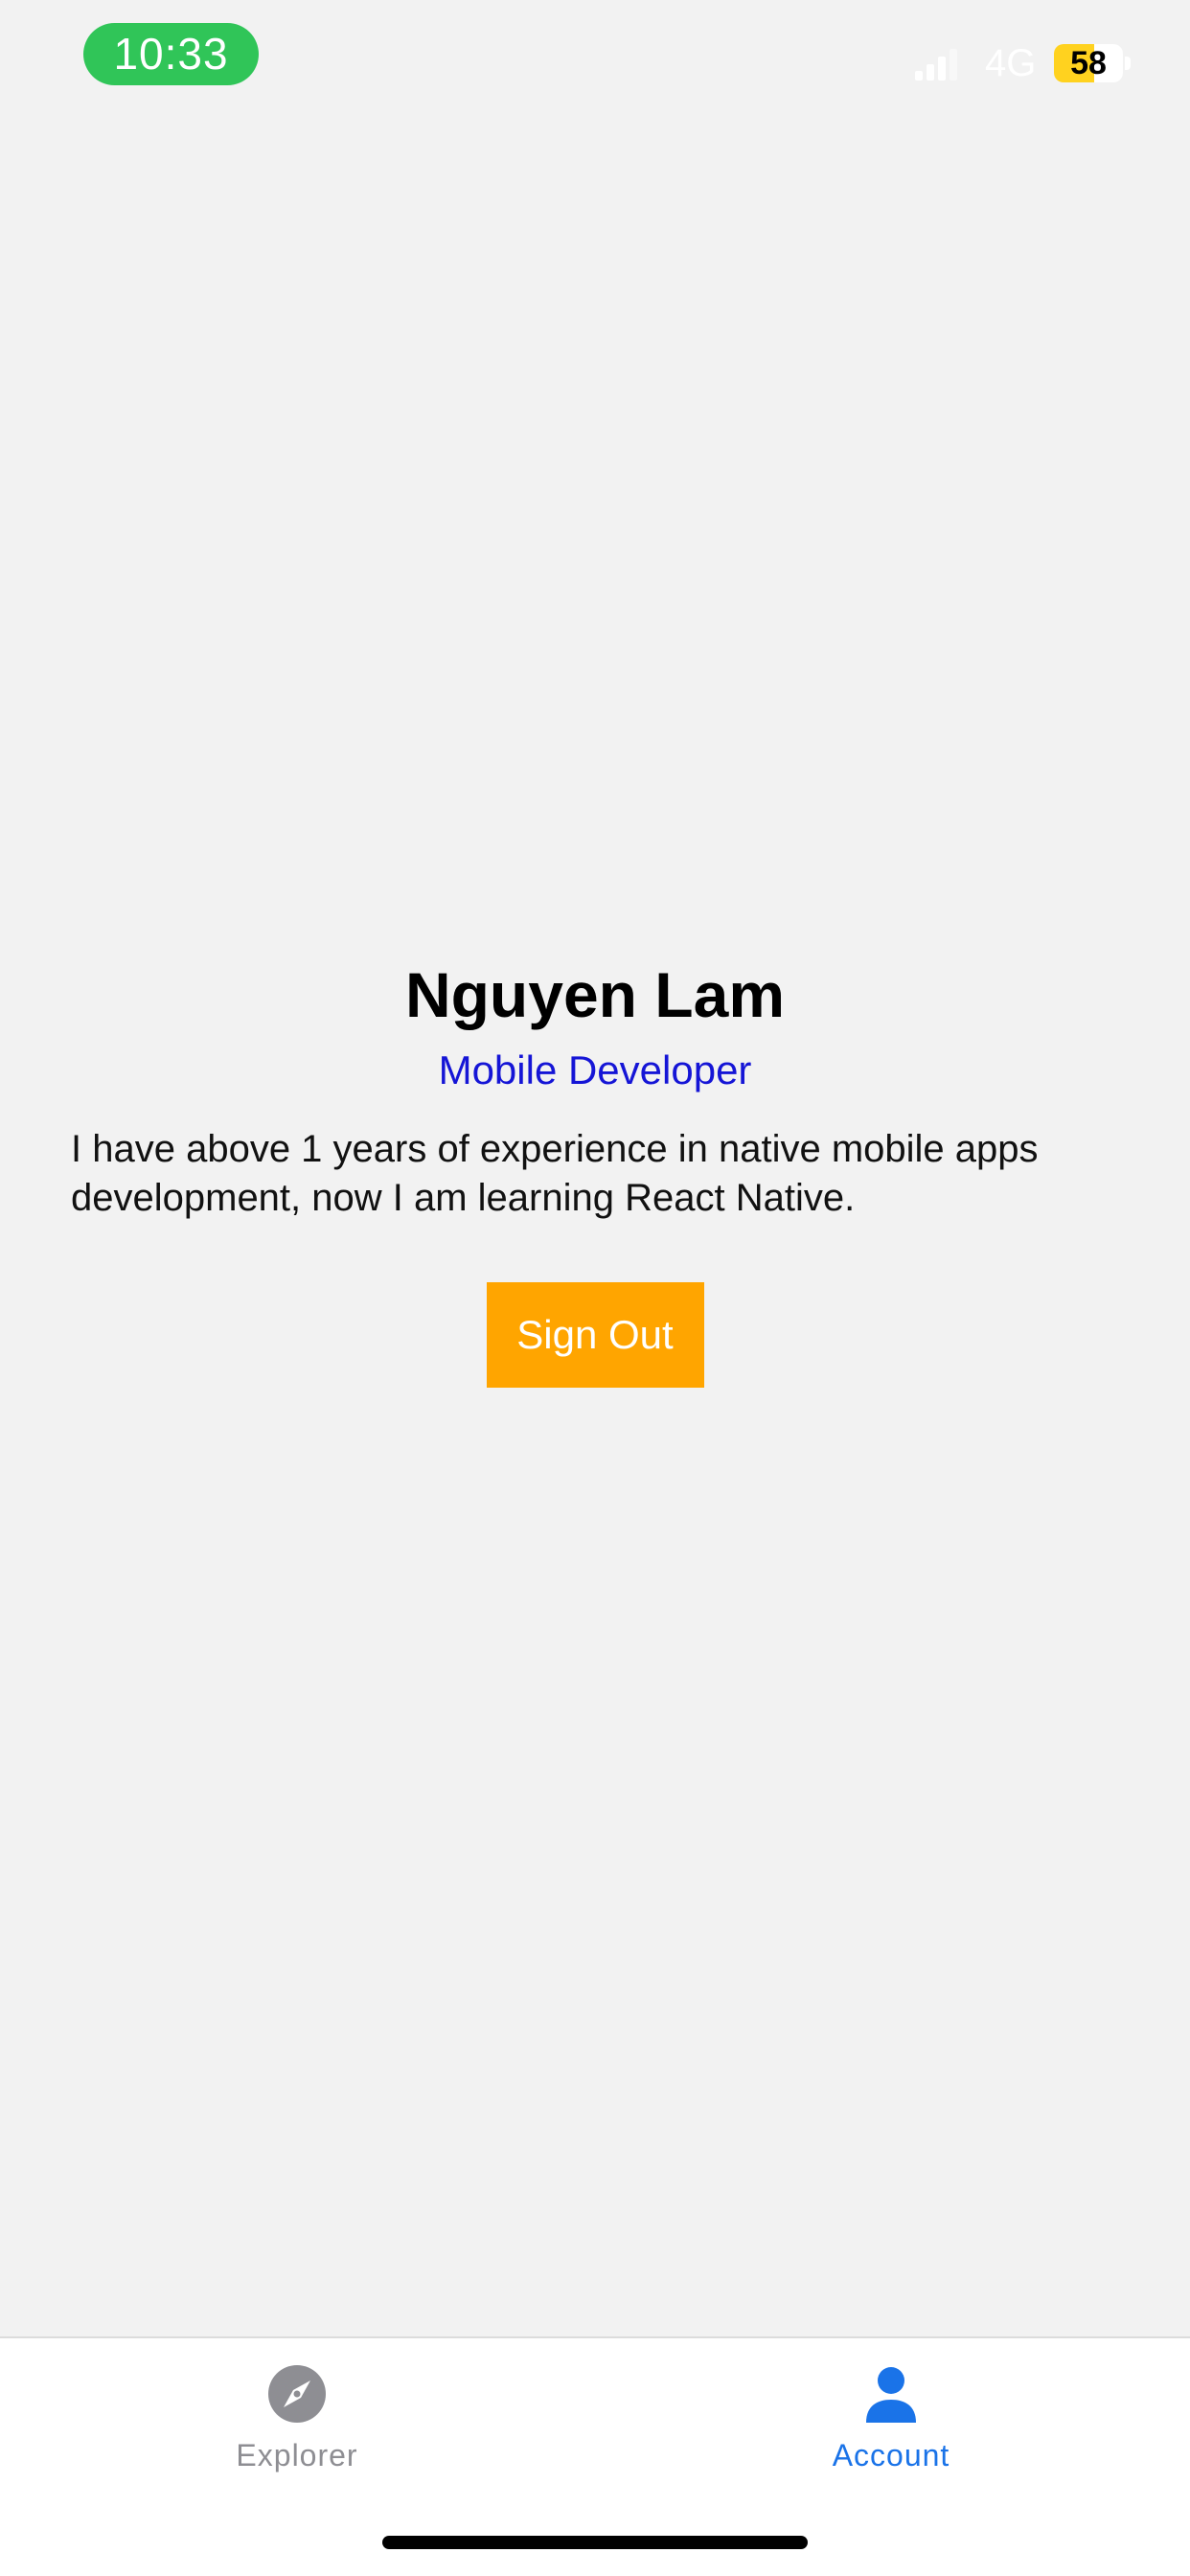 The image size is (1190, 2576). What do you see at coordinates (171, 54) in the screenshot?
I see `status-time: 10:33` at bounding box center [171, 54].